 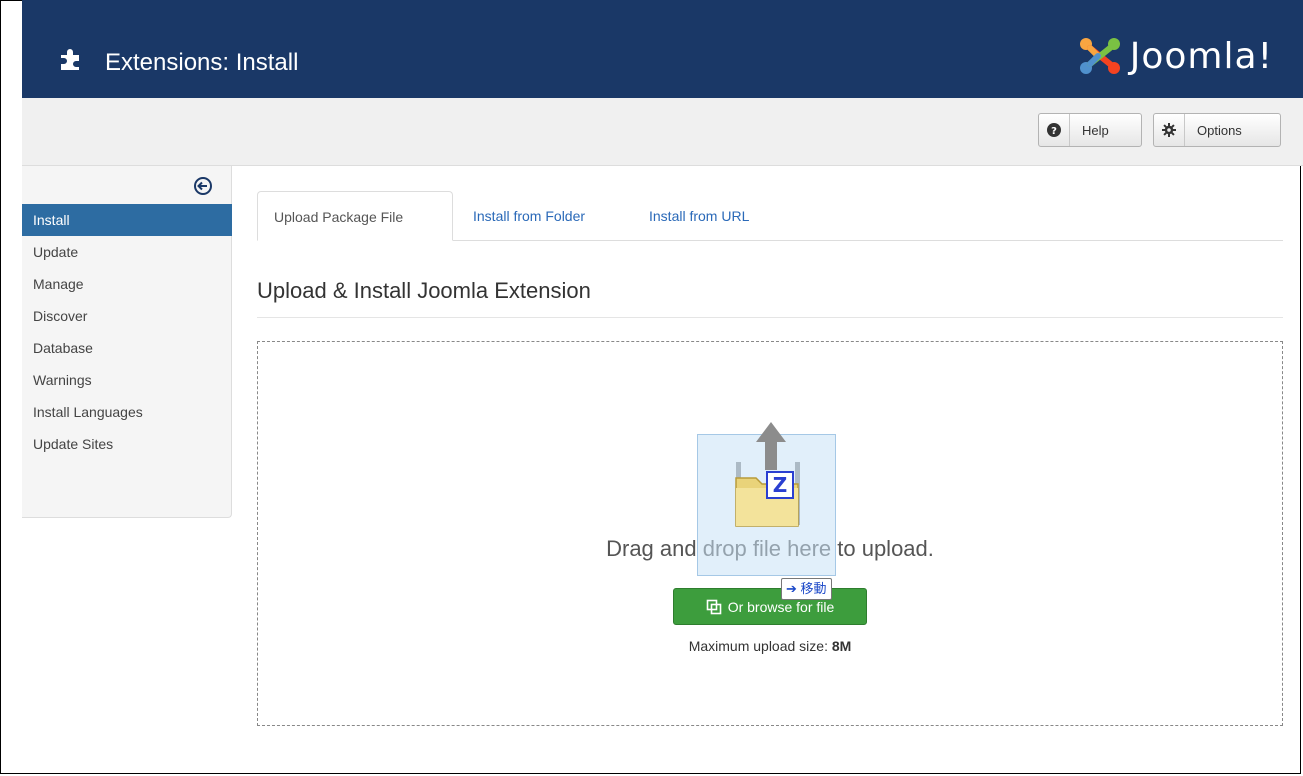 What do you see at coordinates (127, 412) in the screenshot?
I see `sidebar-item-install-languages: Install Languages` at bounding box center [127, 412].